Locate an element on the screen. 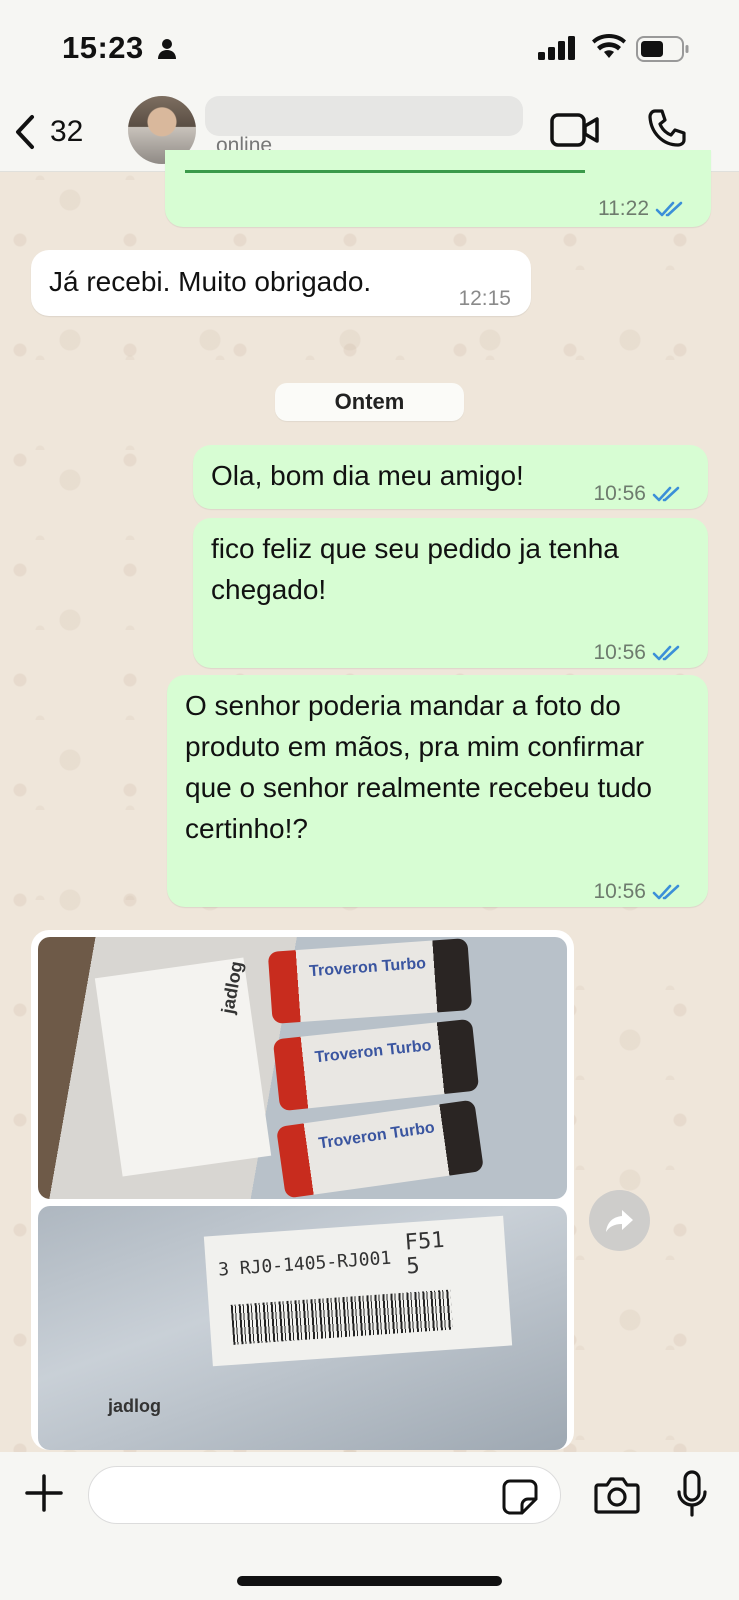 The width and height of the screenshot is (739, 1600). link-underline is located at coordinates (385, 171).